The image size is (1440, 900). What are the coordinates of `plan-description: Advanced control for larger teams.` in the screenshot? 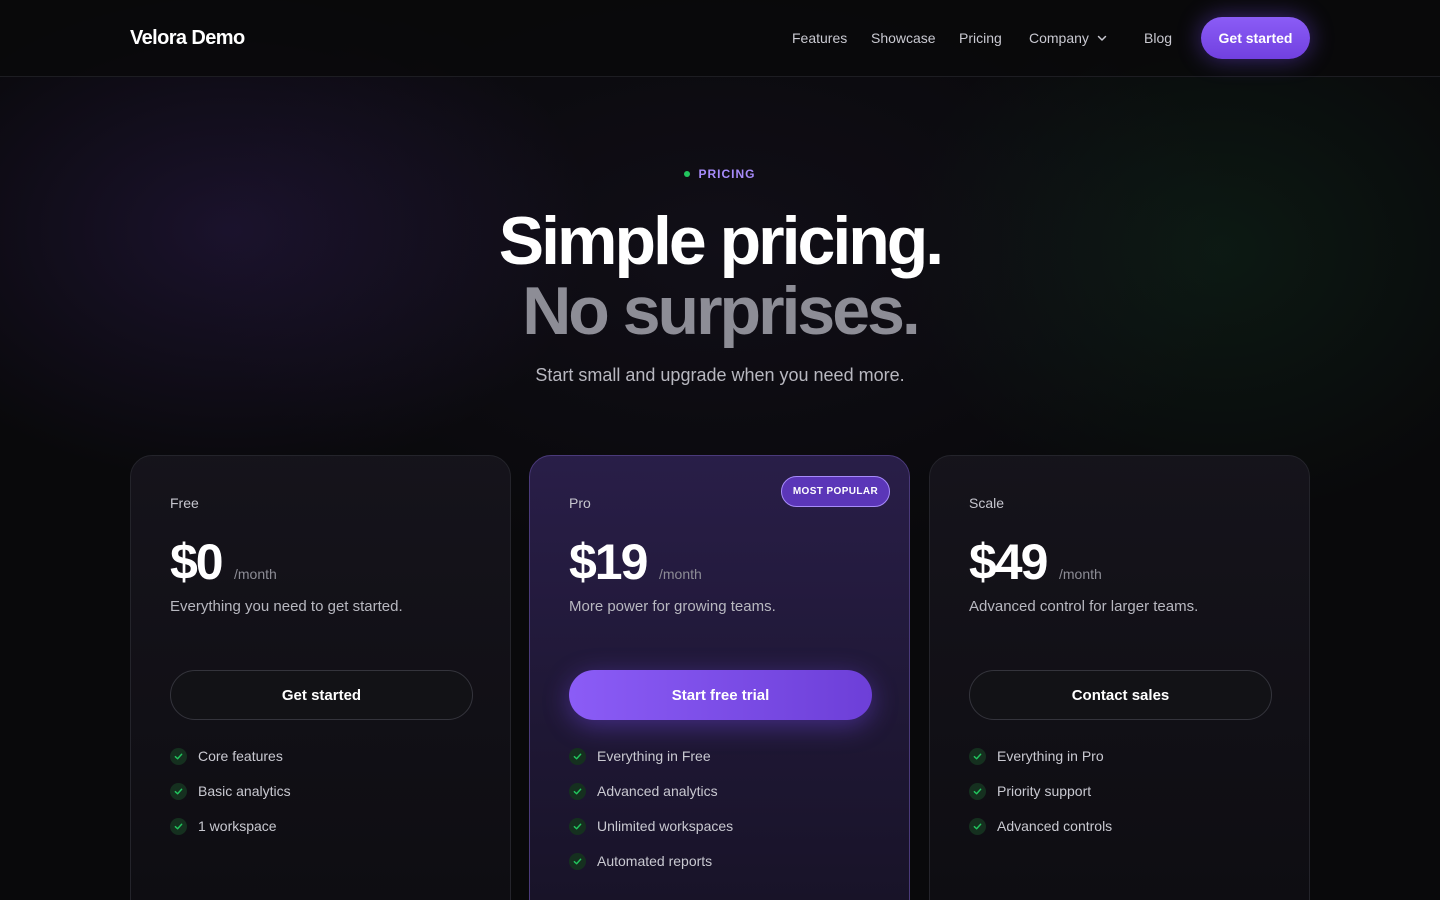 It's located at (1084, 606).